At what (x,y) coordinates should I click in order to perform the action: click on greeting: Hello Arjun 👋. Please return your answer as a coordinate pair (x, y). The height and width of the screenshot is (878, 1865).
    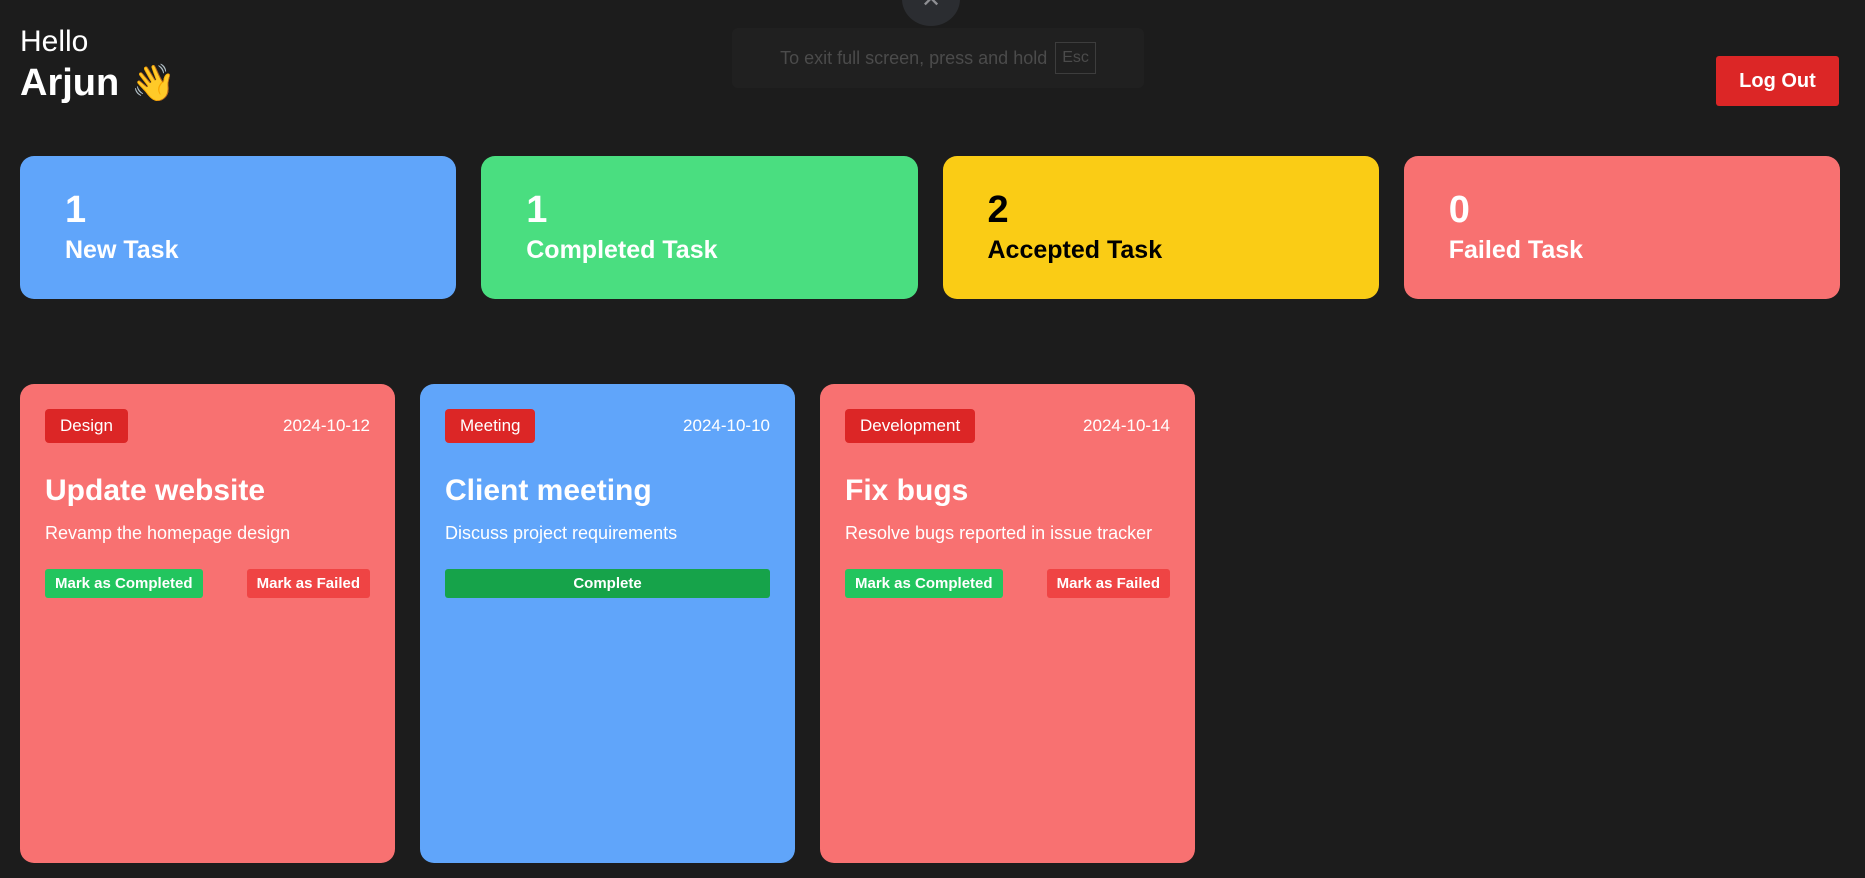
    Looking at the image, I should click on (98, 65).